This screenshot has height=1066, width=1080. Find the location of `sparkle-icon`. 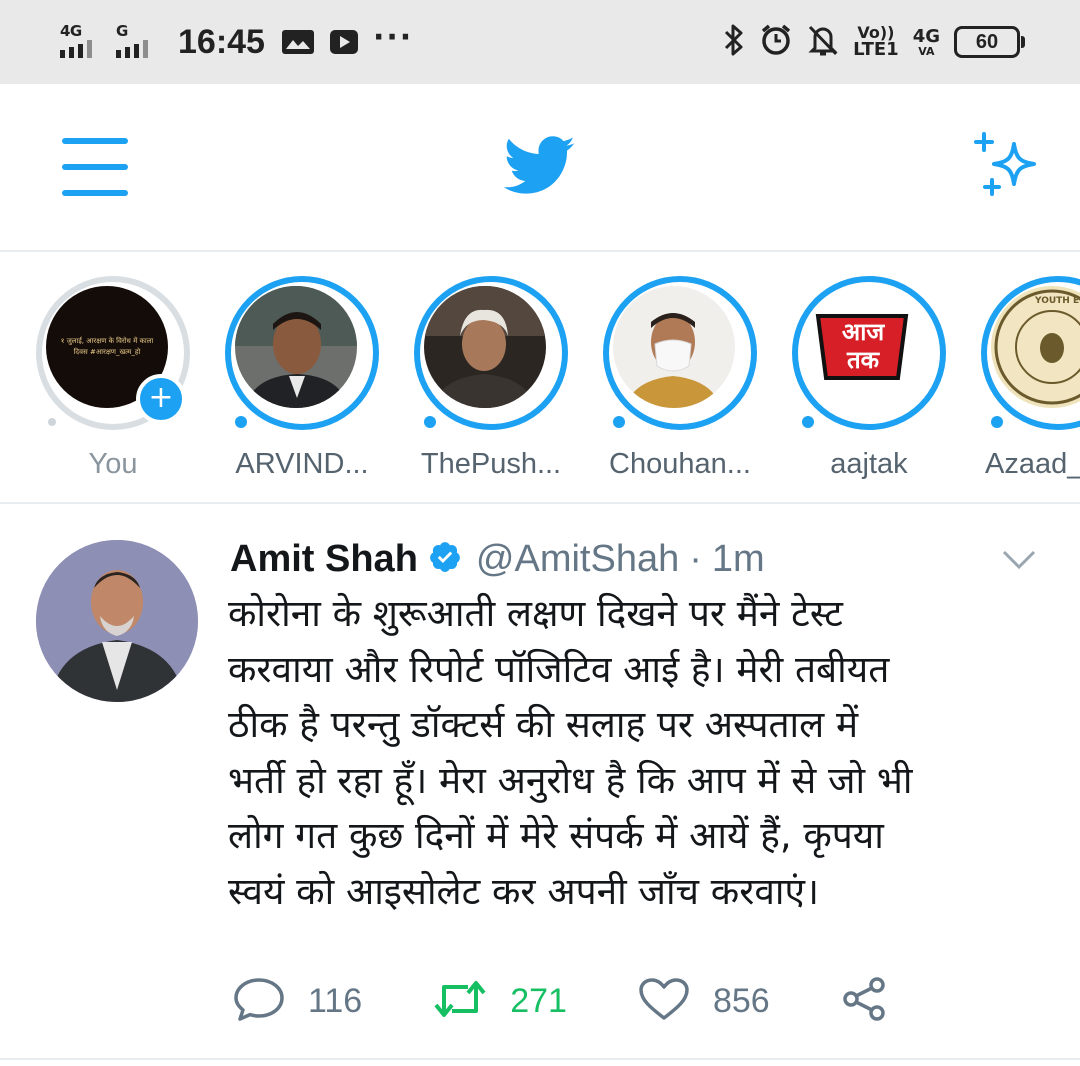

sparkle-icon is located at coordinates (1008, 168).